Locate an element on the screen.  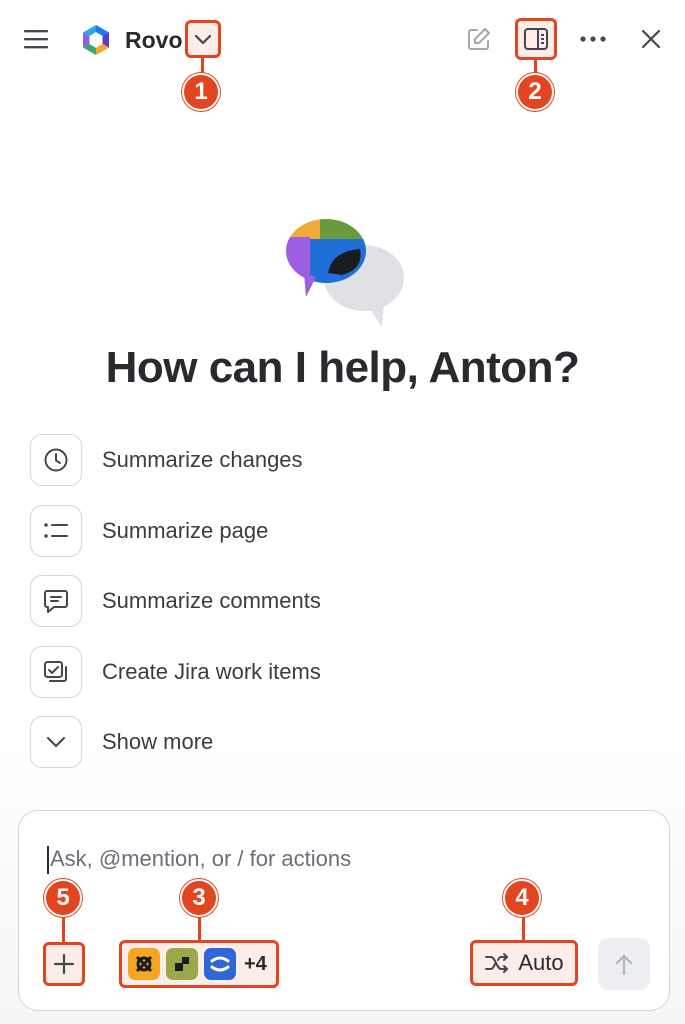
panel-layout-button is located at coordinates (536, 39).